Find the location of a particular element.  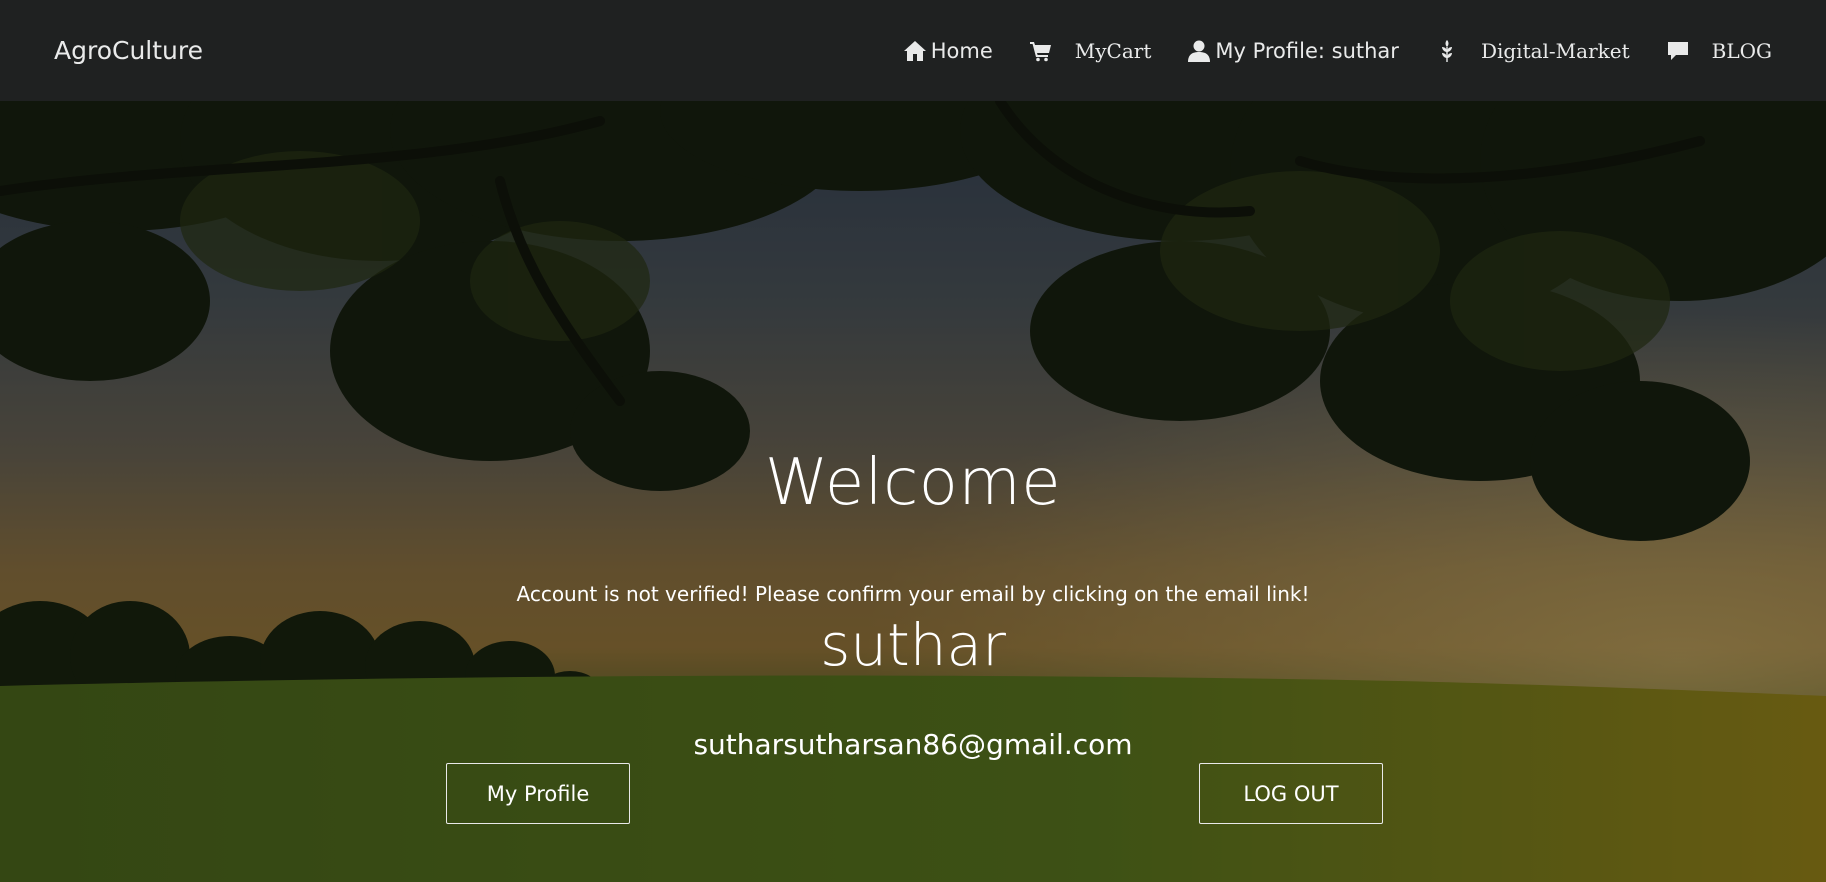

comment-icon is located at coordinates (1678, 51).